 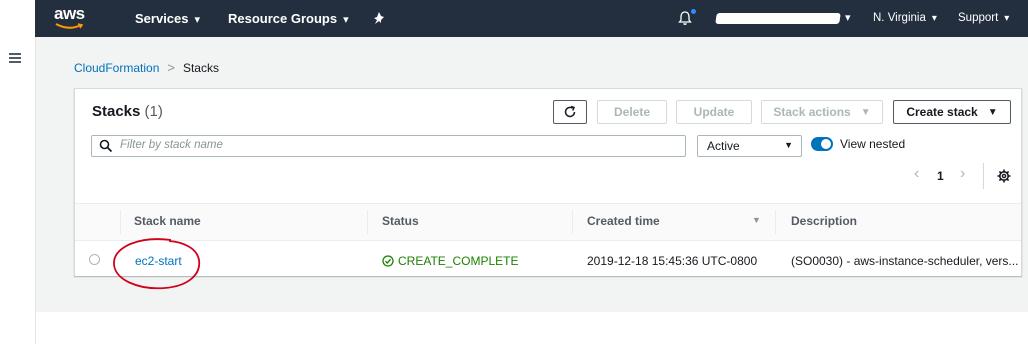 I want to click on hamburger-menu-icon, so click(x=15, y=58).